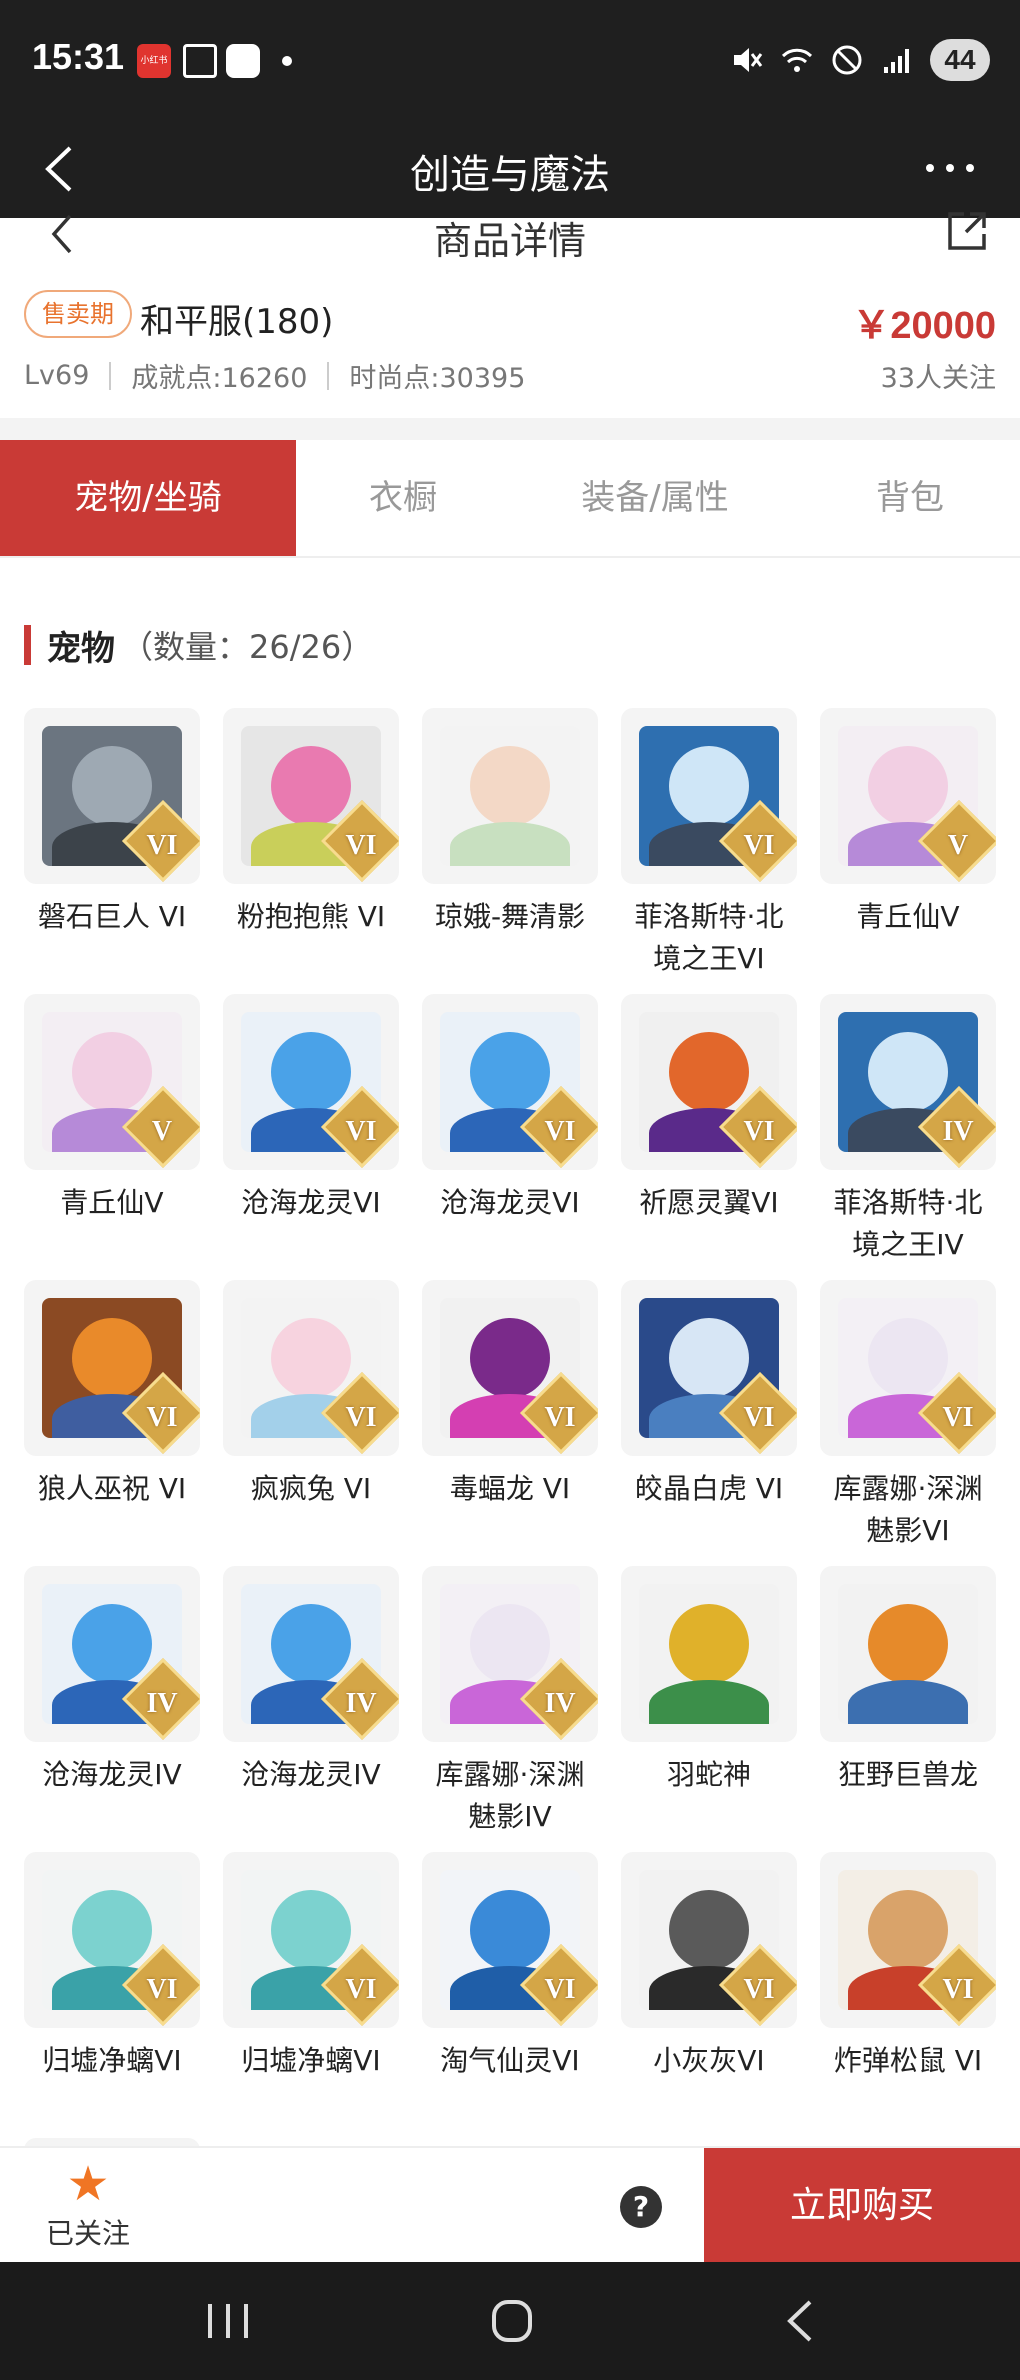  Describe the element at coordinates (88, 2206) in the screenshot. I see `follow-button: ★ 已关注` at that location.